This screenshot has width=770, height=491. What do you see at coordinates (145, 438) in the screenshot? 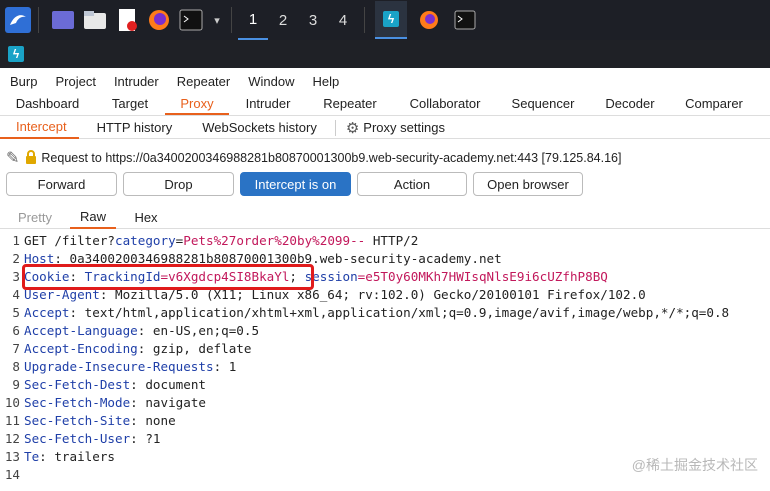
I see `header-value: : ?1` at bounding box center [145, 438].